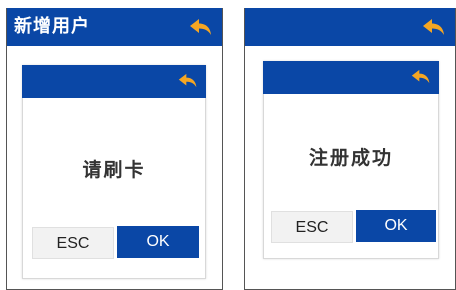 The height and width of the screenshot is (290, 456). What do you see at coordinates (114, 27) in the screenshot?
I see `title-bar: 新增用户` at bounding box center [114, 27].